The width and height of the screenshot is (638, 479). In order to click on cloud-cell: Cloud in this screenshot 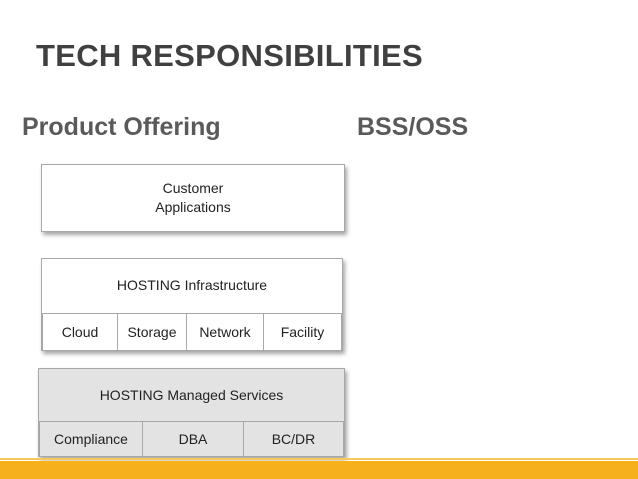, I will do `click(80, 332)`.